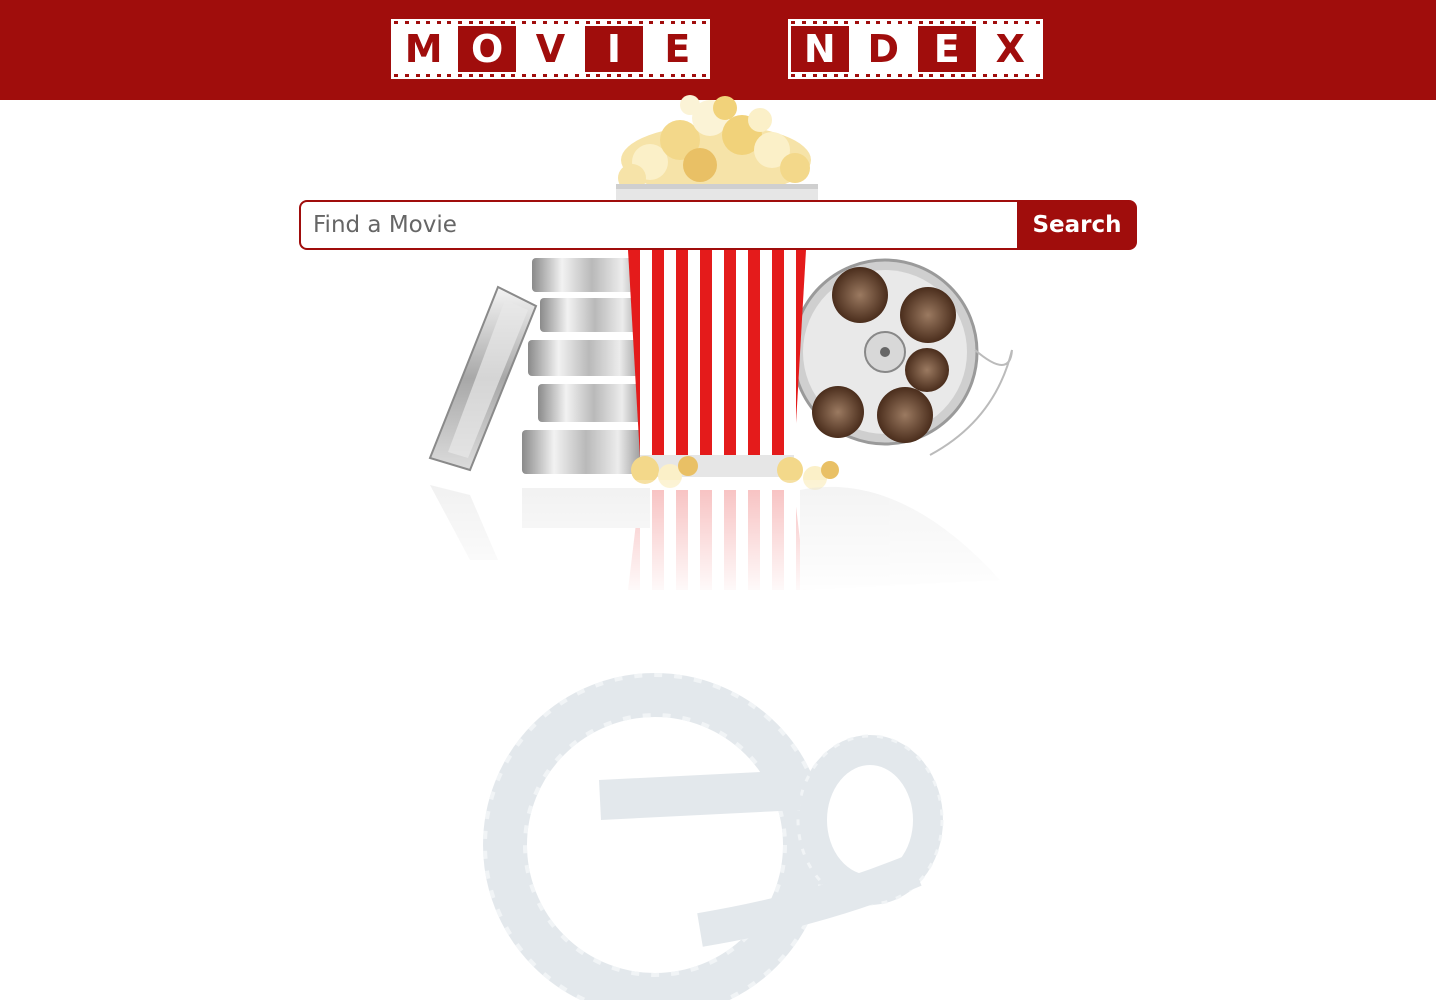 This screenshot has height=1000, width=1436. I want to click on film-strip, so click(713, 836).